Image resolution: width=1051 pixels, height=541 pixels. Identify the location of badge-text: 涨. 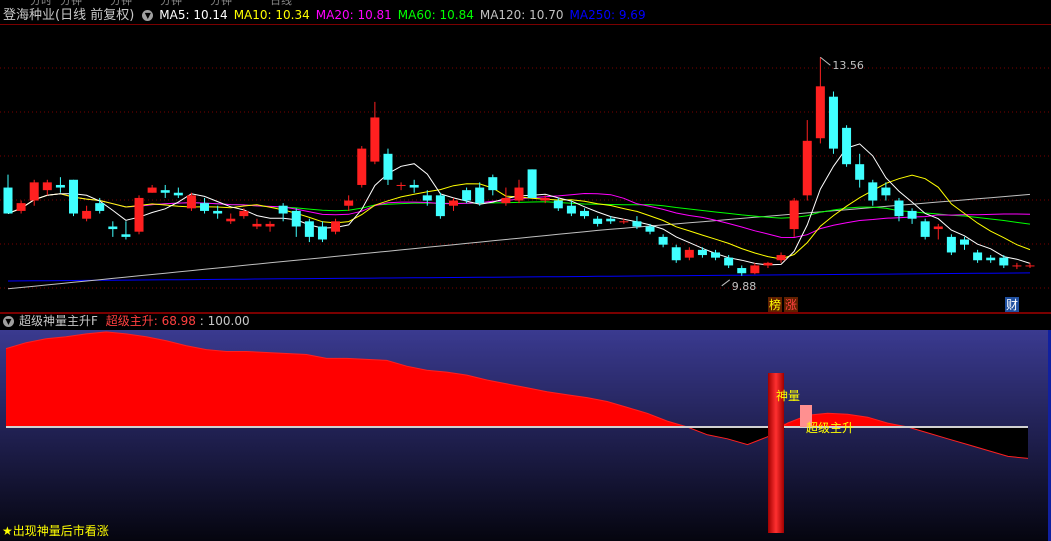
(791, 304).